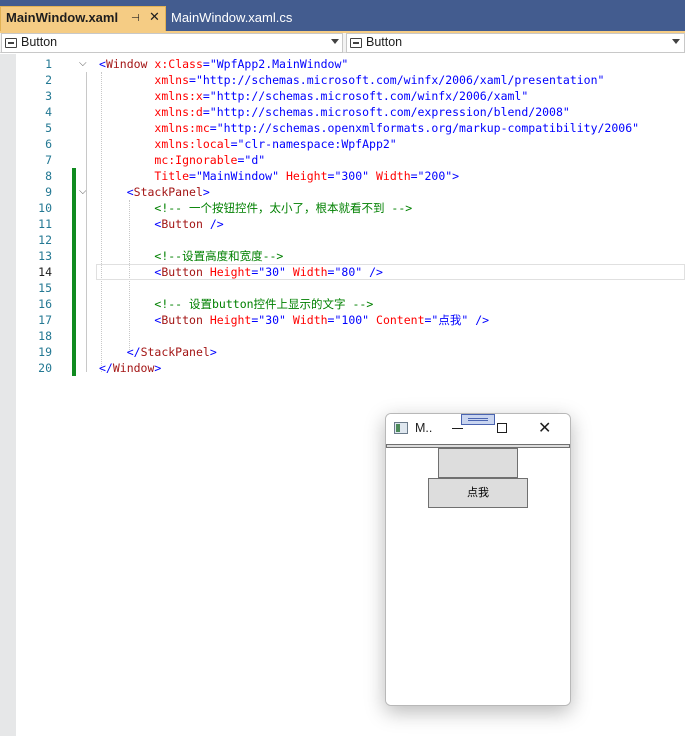  Describe the element at coordinates (264, 304) in the screenshot. I see `code-line-16: <!-- 设置button控件上显示的文字 -->` at that location.